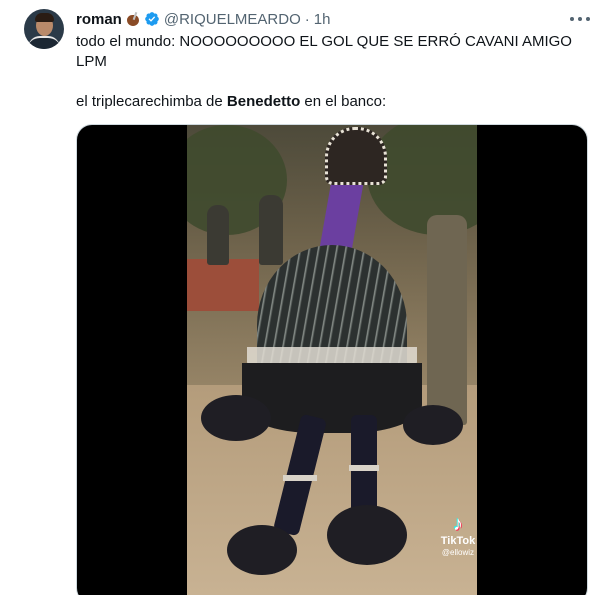 This screenshot has width=616, height=595. I want to click on tiktok-watermark: ♪ TikTok @ellowiz, so click(458, 535).